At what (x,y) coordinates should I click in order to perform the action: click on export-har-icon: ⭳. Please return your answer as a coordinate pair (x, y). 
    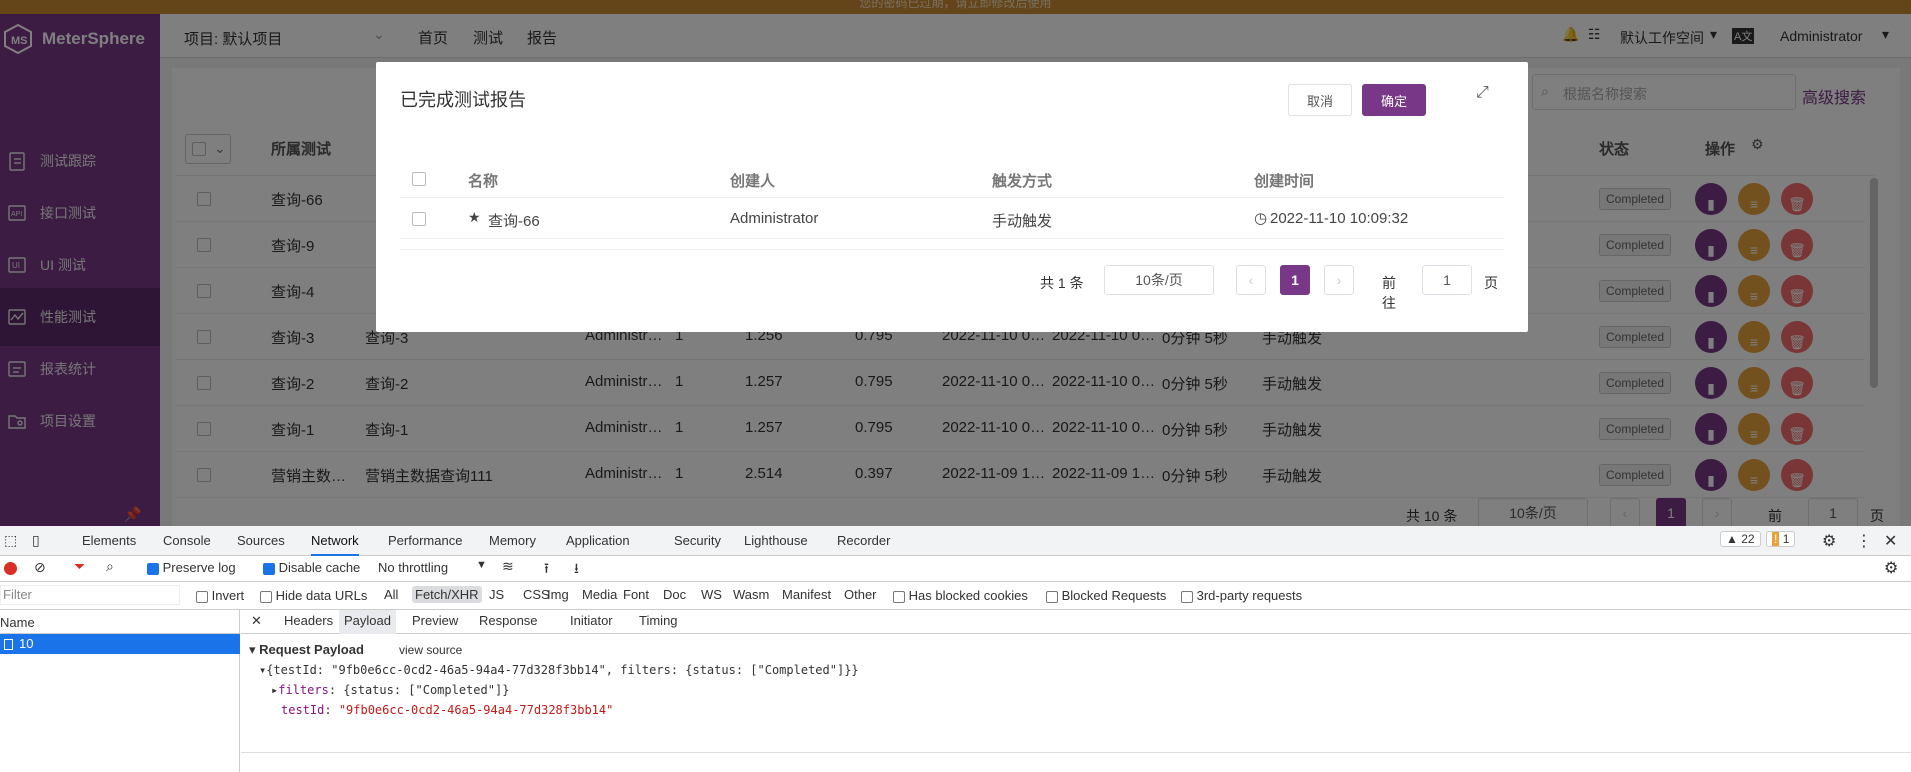
    Looking at the image, I should click on (576, 570).